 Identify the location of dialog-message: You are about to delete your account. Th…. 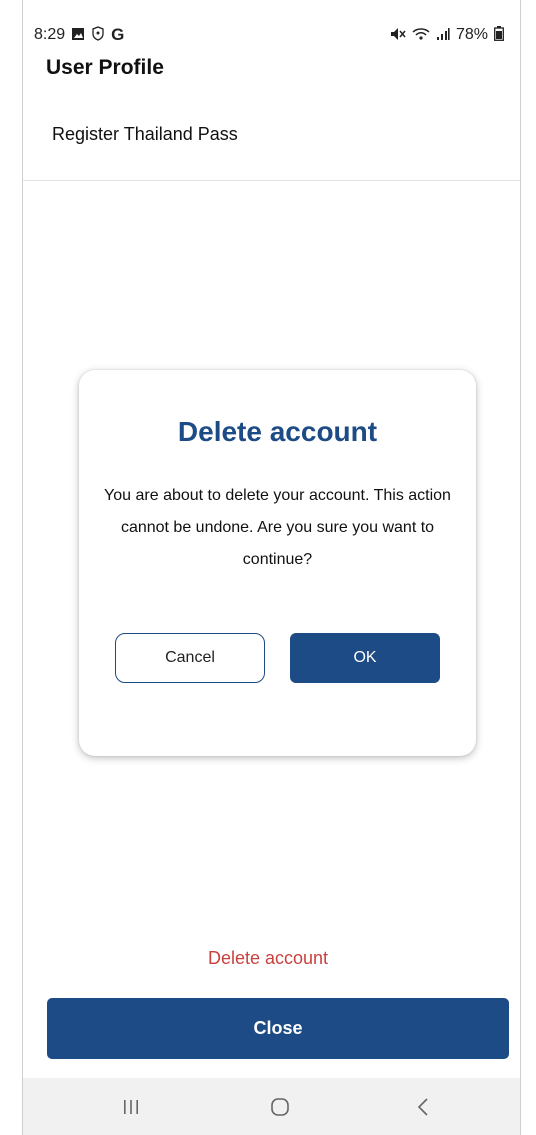
(277, 527).